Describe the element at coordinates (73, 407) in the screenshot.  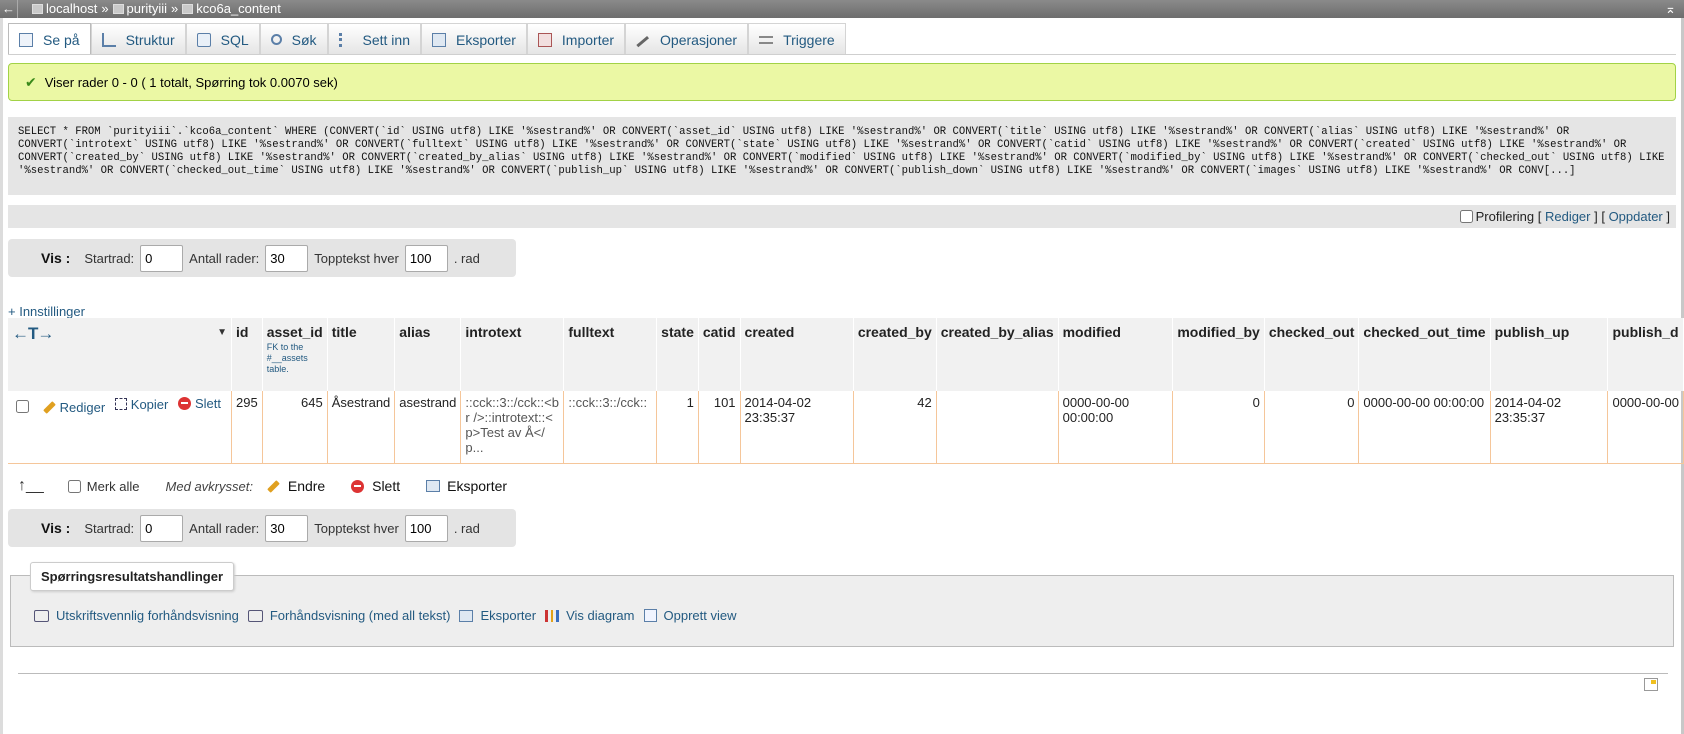
I see `row-edit-link: Rediger` at that location.